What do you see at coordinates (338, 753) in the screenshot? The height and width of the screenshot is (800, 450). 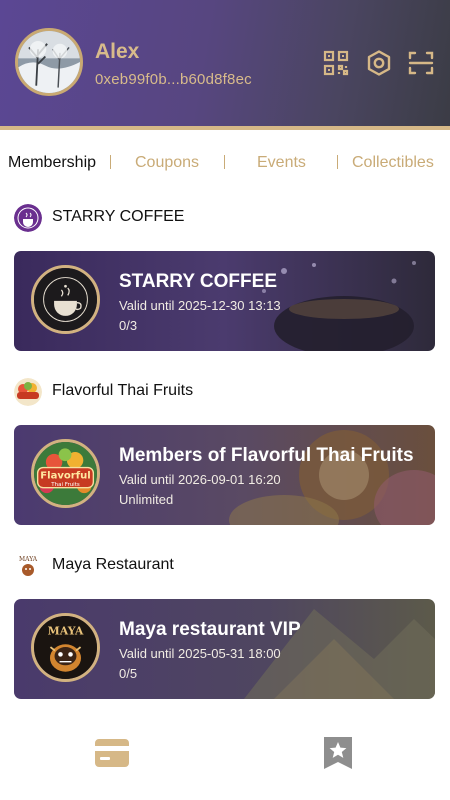 I see `bookmark-star-icon` at bounding box center [338, 753].